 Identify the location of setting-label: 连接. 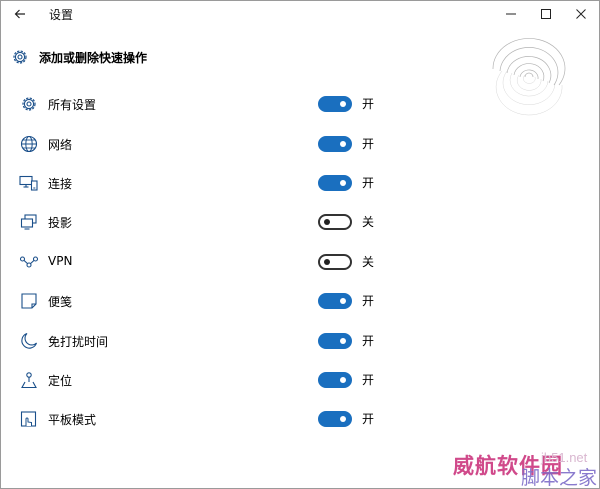
(60, 184).